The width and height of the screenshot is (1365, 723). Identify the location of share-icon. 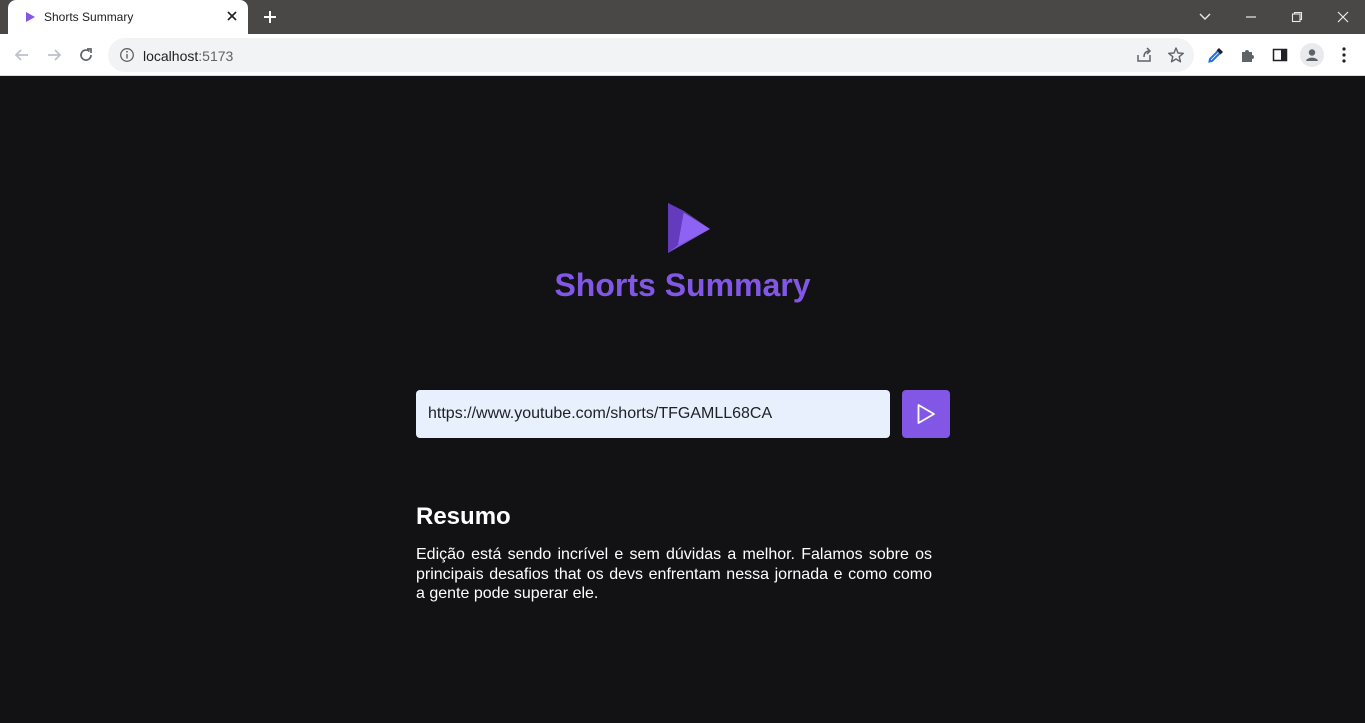
(1144, 55).